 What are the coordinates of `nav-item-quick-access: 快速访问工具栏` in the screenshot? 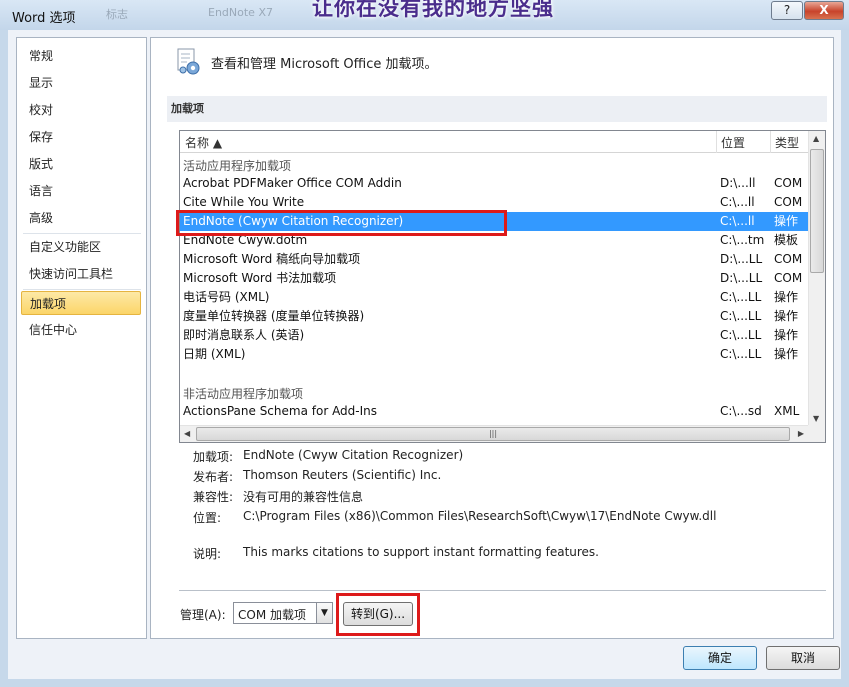 It's located at (81, 274).